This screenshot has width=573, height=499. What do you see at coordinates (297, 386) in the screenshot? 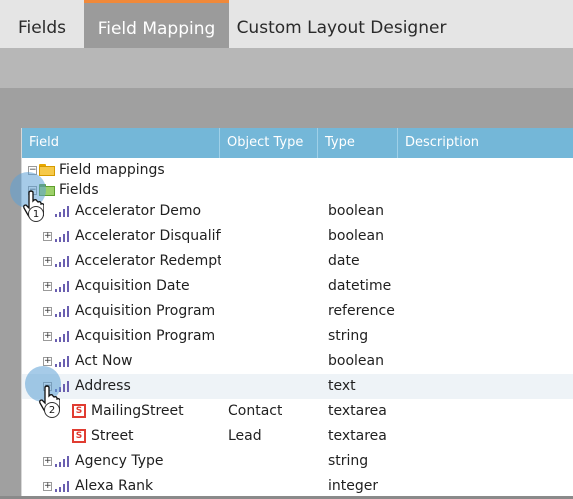
I see `tree-row-address: − Address text` at bounding box center [297, 386].